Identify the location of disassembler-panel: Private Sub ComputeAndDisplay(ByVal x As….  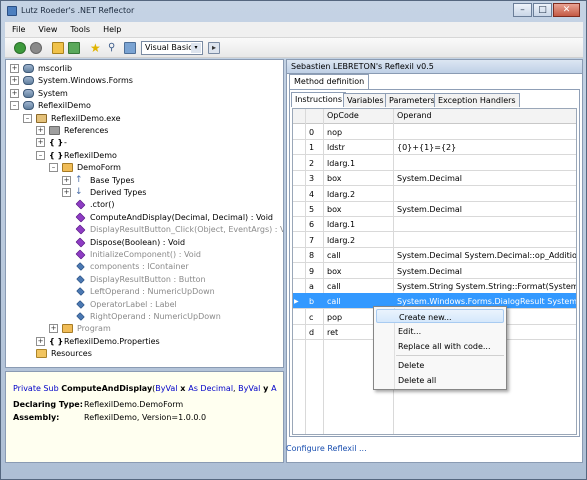
(144, 417).